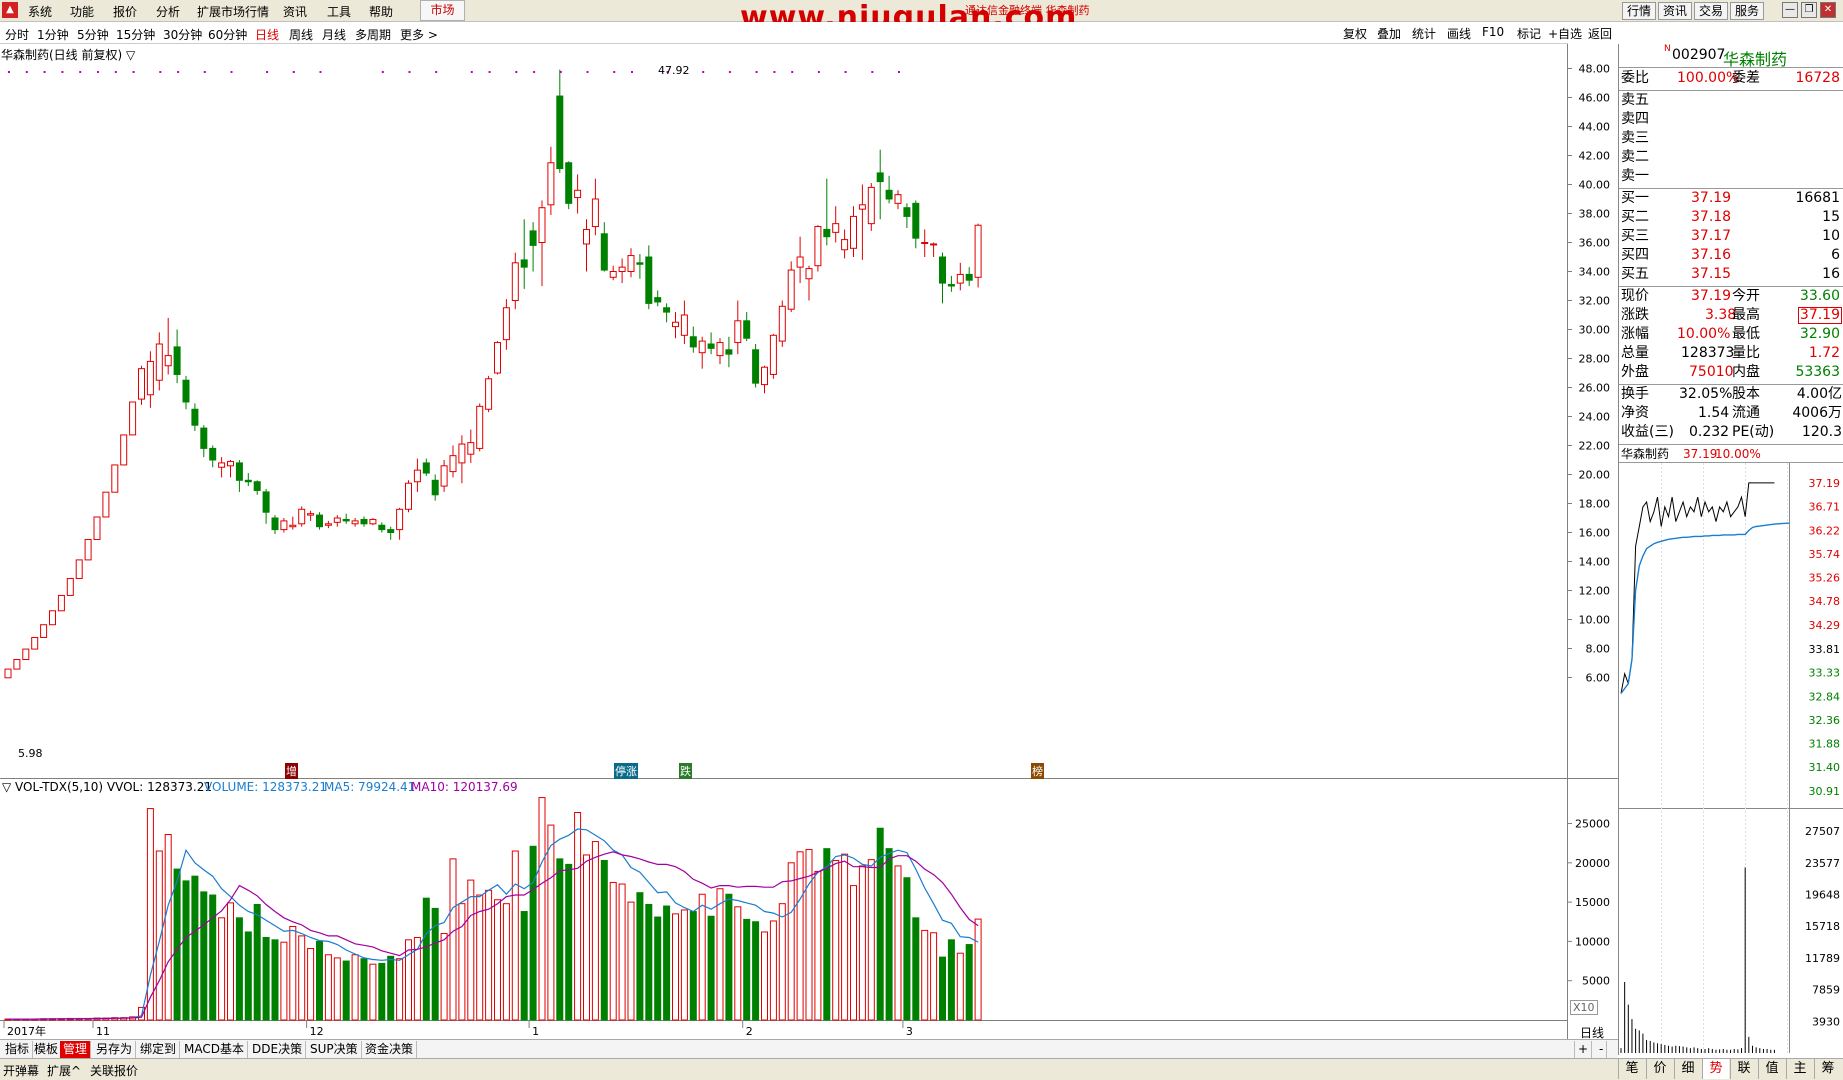  Describe the element at coordinates (1715, 1069) in the screenshot. I see `right-tab-active: 势` at that location.